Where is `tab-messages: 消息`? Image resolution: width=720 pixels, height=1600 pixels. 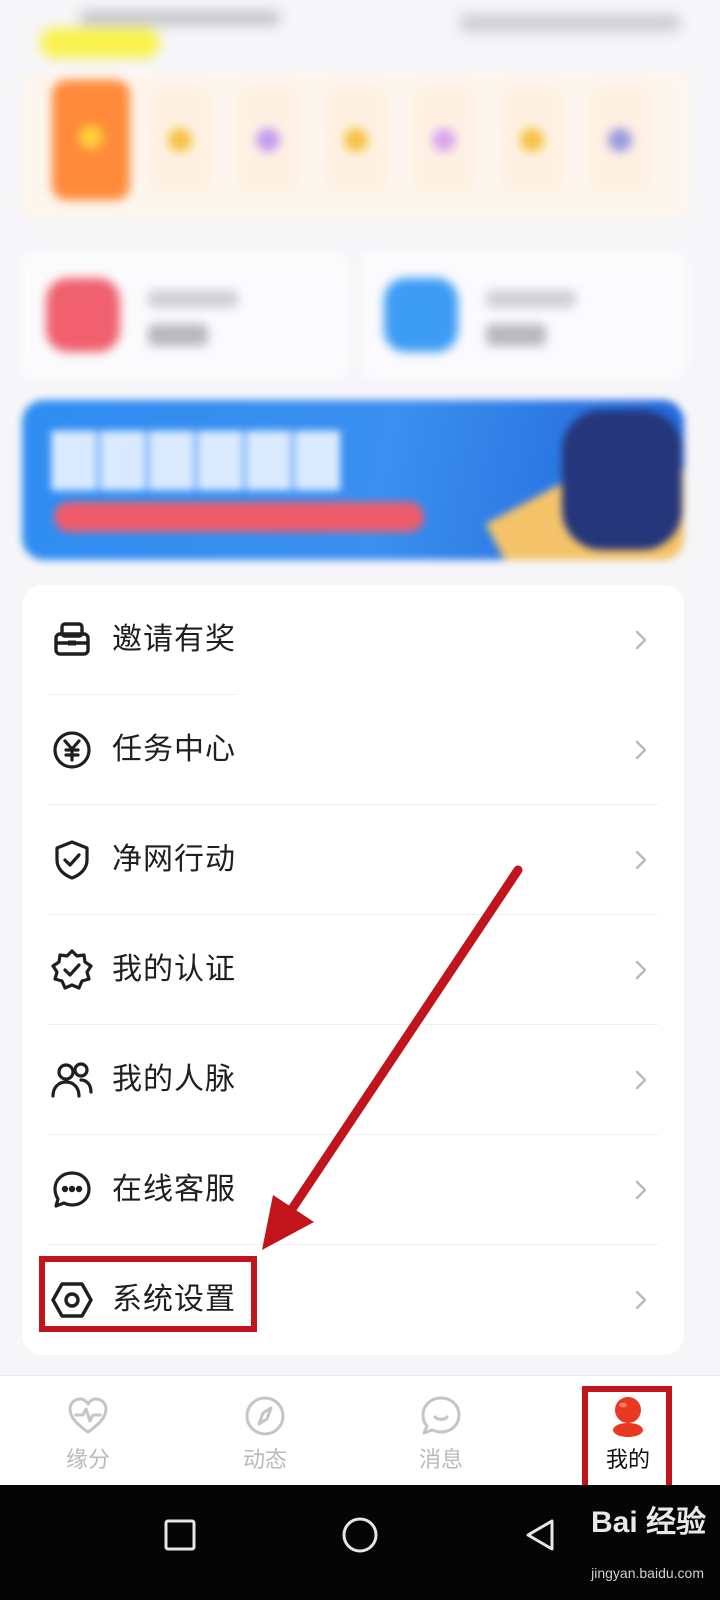
tab-messages: 消息 is located at coordinates (441, 1431).